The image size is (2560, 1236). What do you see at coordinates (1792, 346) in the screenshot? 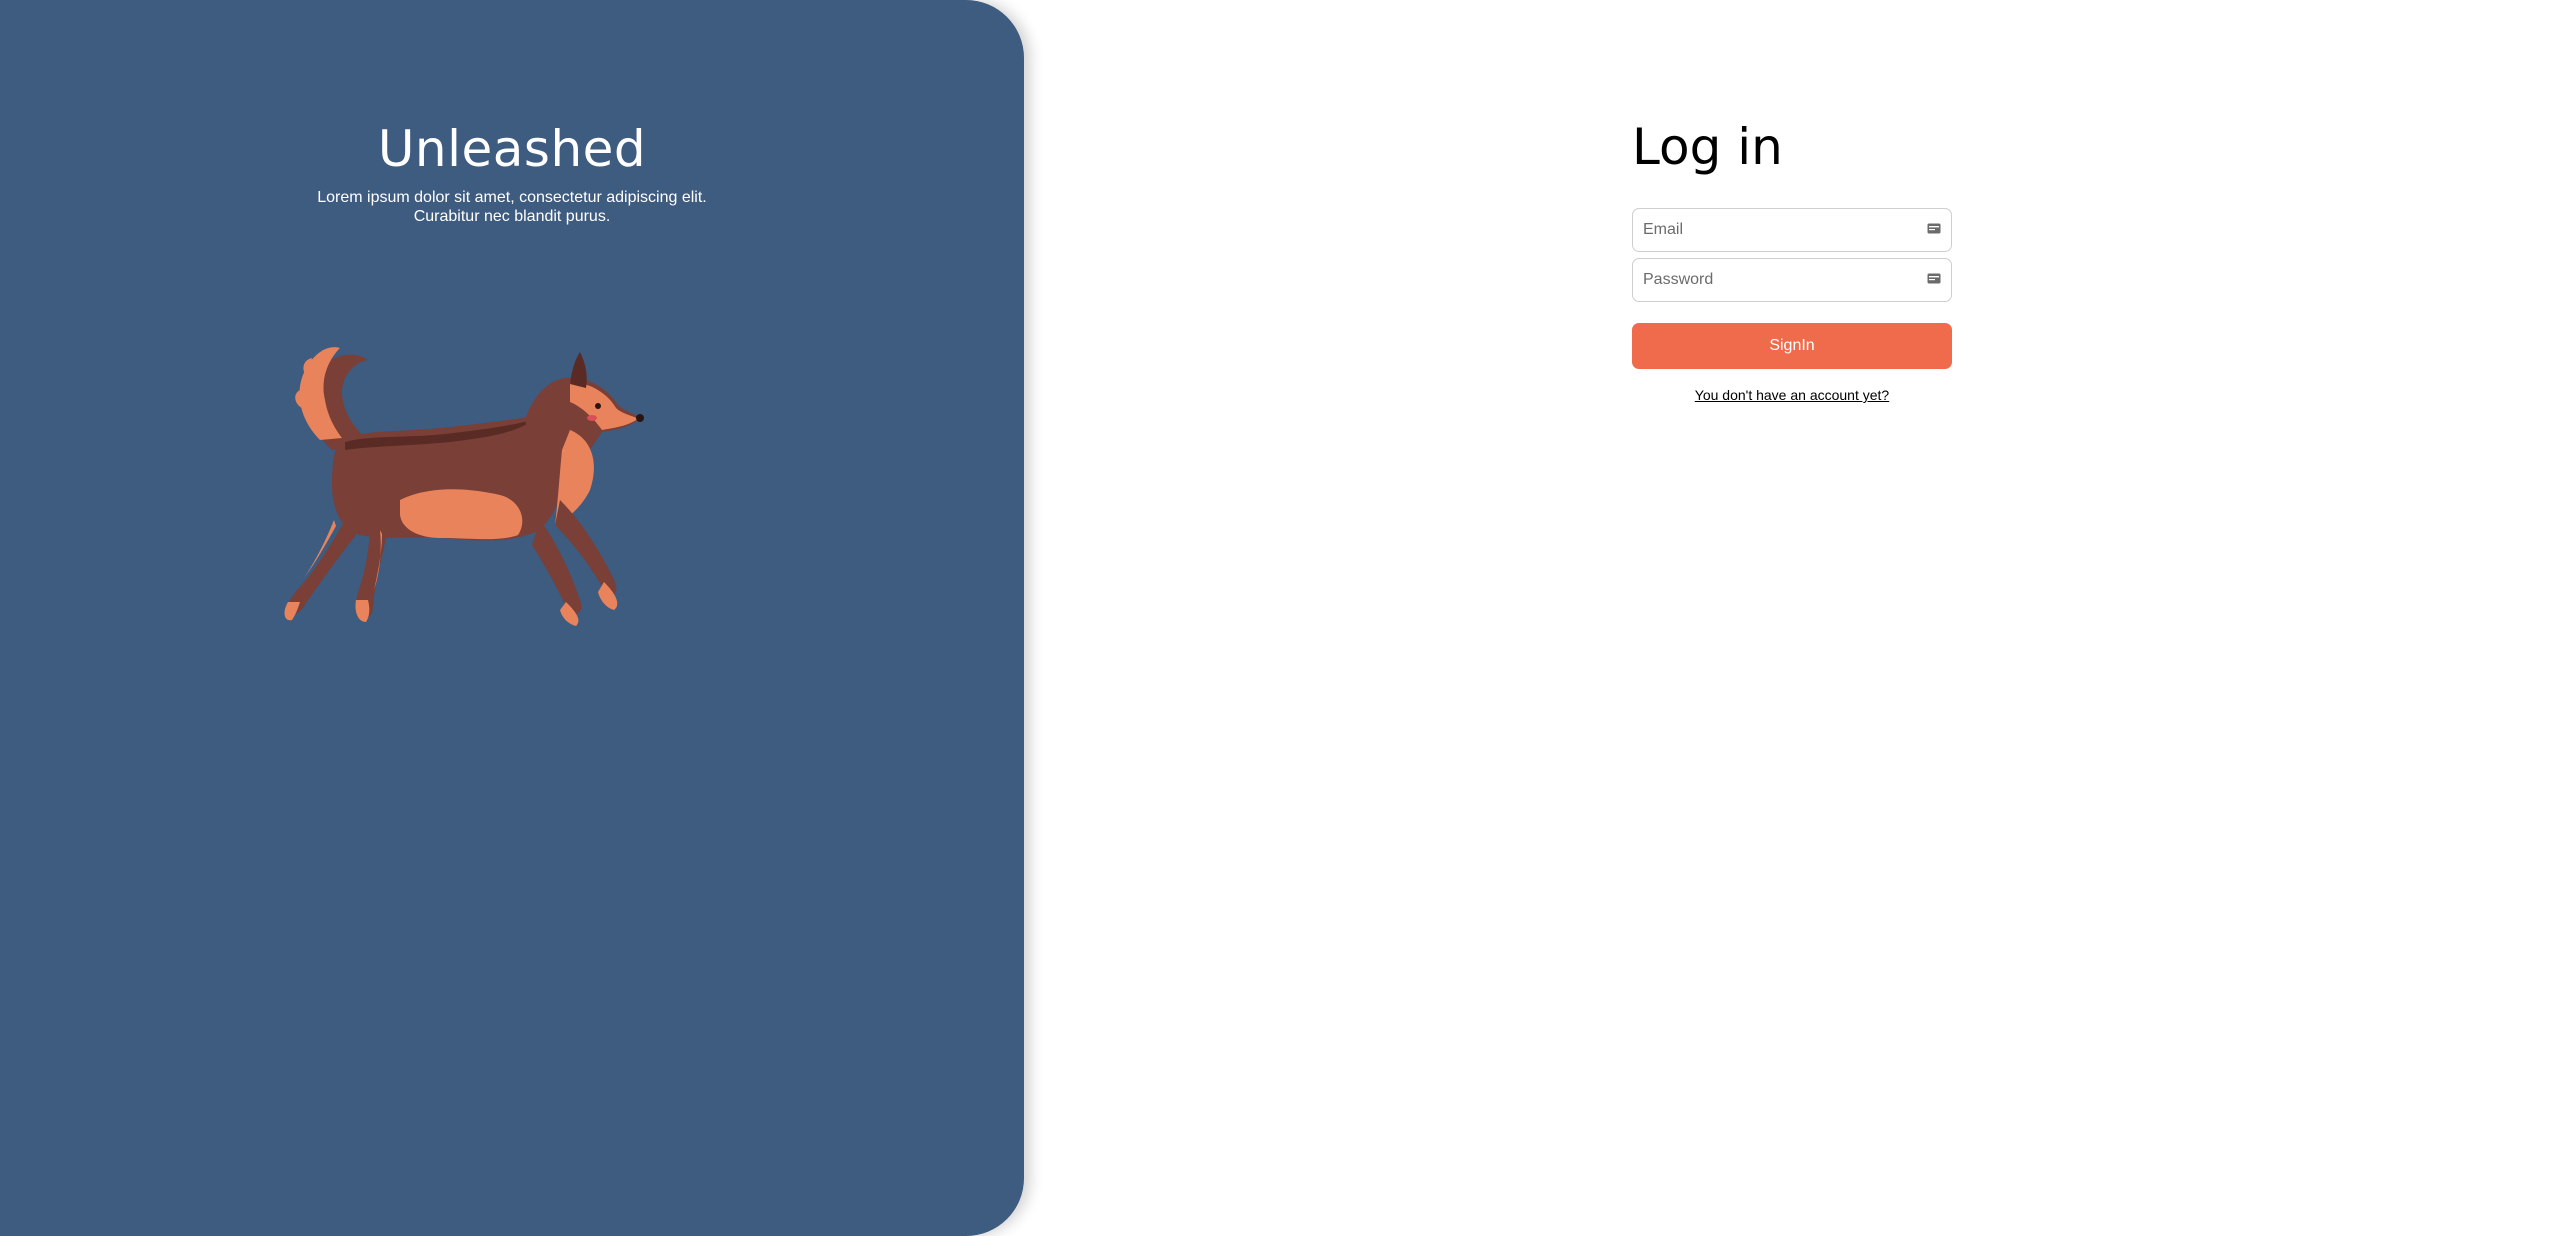
I see `signin-button: SignIn` at bounding box center [1792, 346].